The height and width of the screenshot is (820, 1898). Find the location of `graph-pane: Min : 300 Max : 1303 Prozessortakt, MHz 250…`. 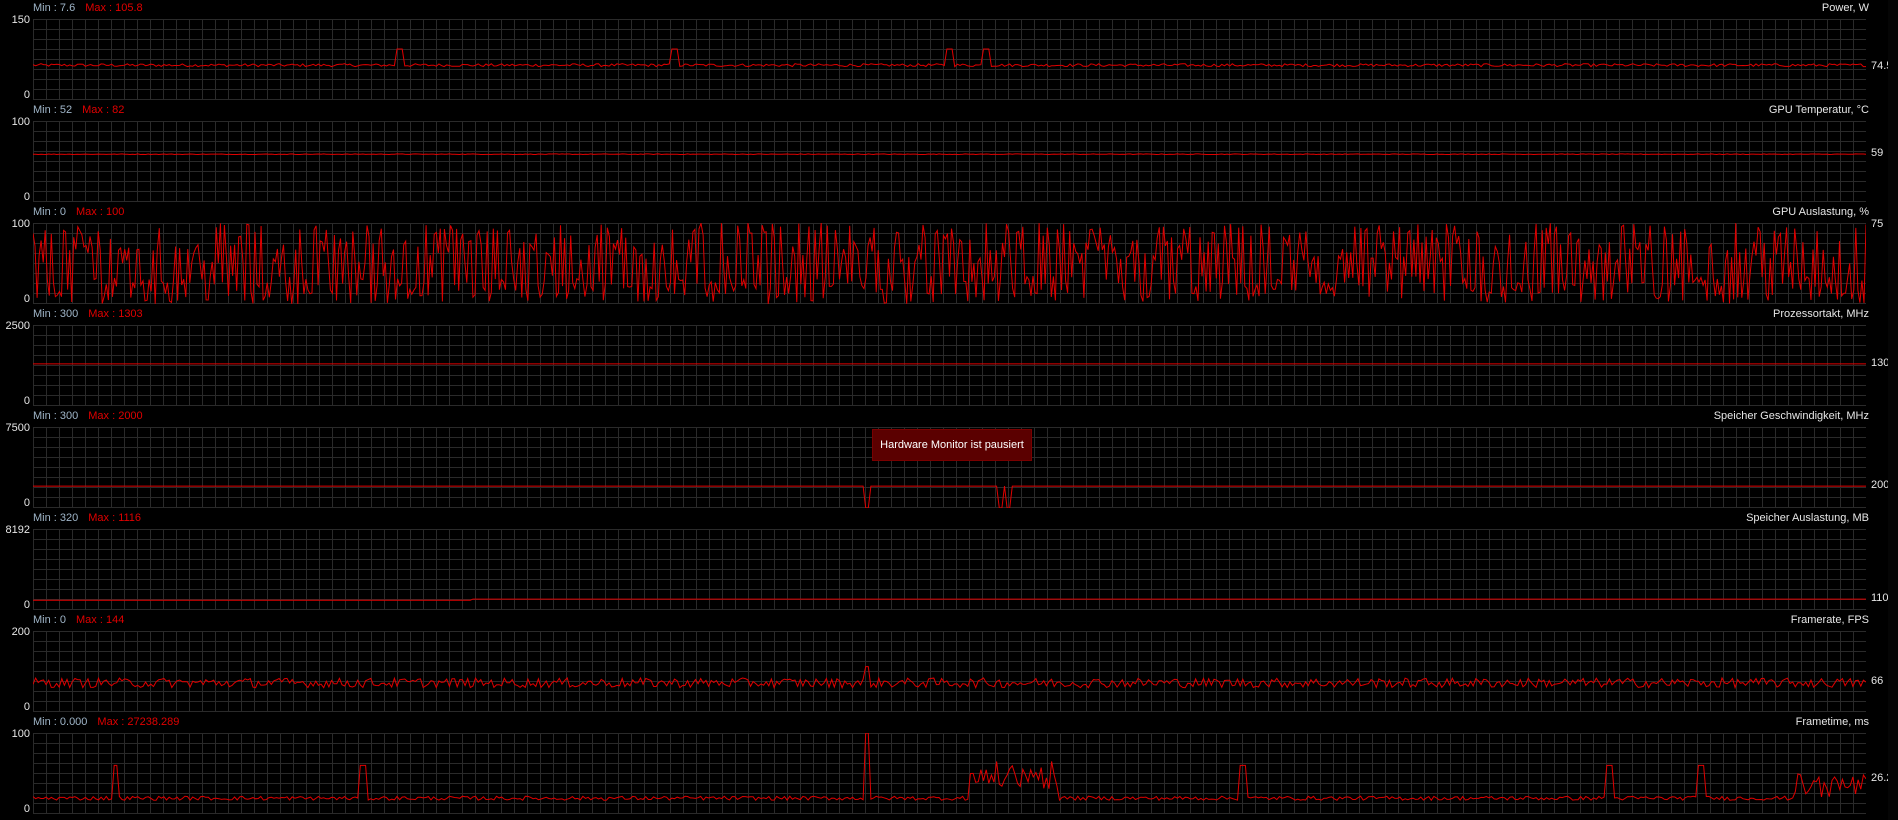

graph-pane: Min : 300 Max : 1303 Prozessortakt, MHz 250… is located at coordinates (949, 357).